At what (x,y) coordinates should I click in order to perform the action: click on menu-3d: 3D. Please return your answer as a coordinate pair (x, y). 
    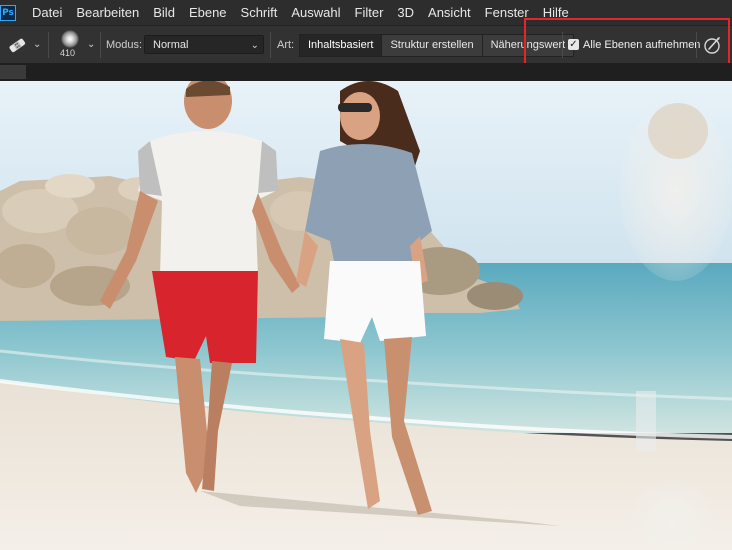
    Looking at the image, I should click on (405, 12).